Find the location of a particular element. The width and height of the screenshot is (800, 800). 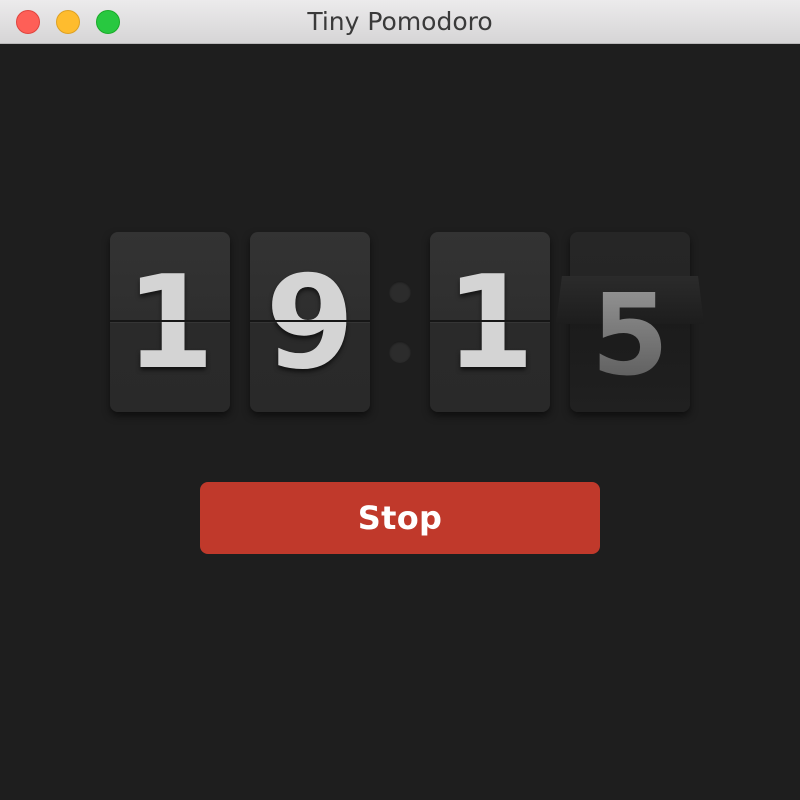

minutes-tens-digit: 1 is located at coordinates (170, 323).